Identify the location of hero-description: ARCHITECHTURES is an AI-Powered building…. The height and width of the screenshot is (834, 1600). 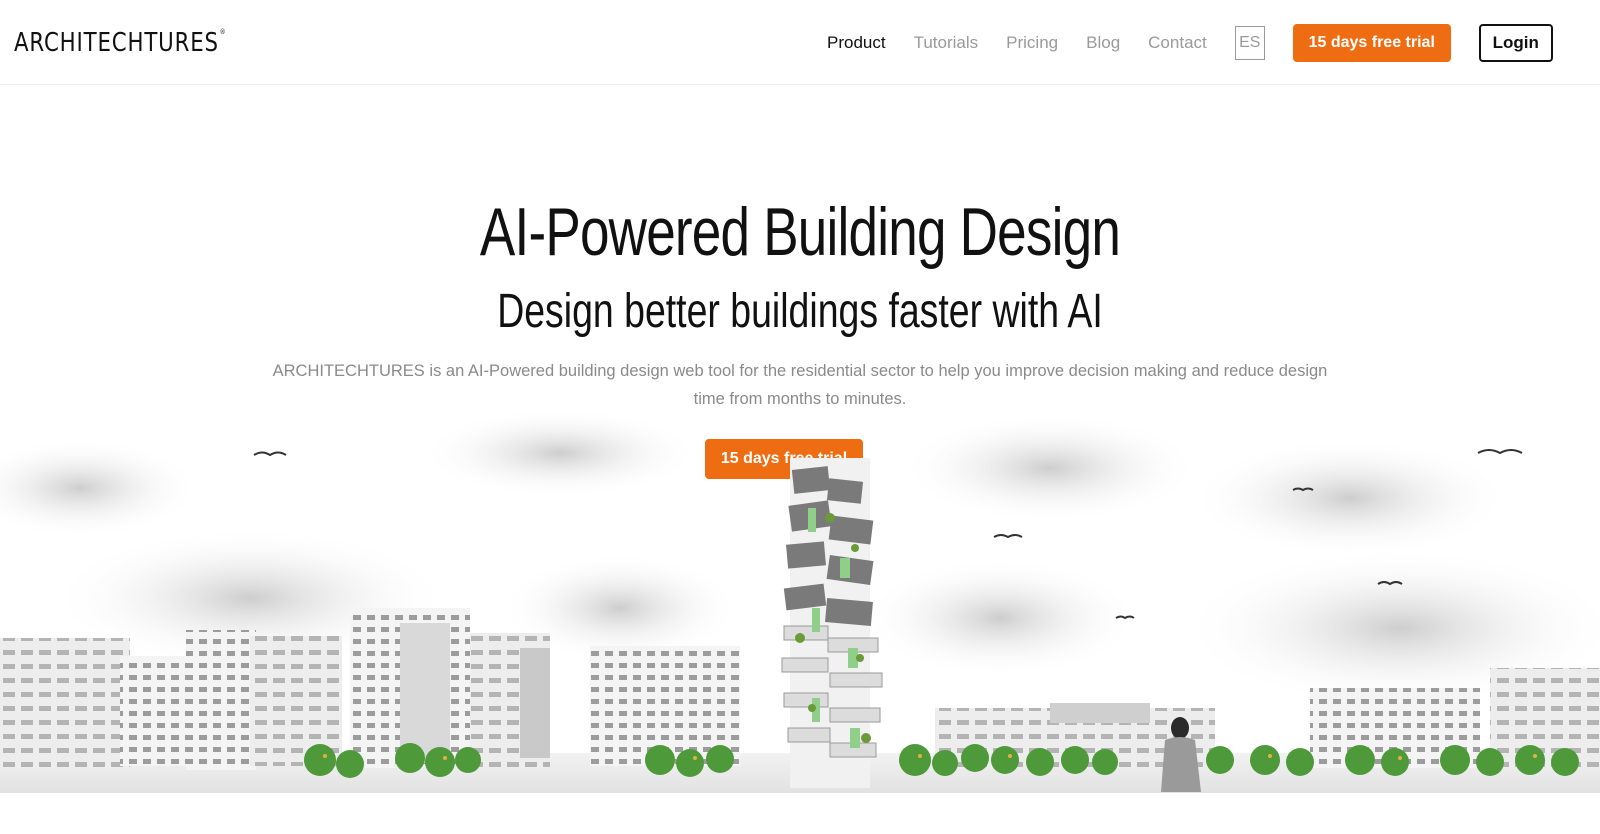
(800, 385).